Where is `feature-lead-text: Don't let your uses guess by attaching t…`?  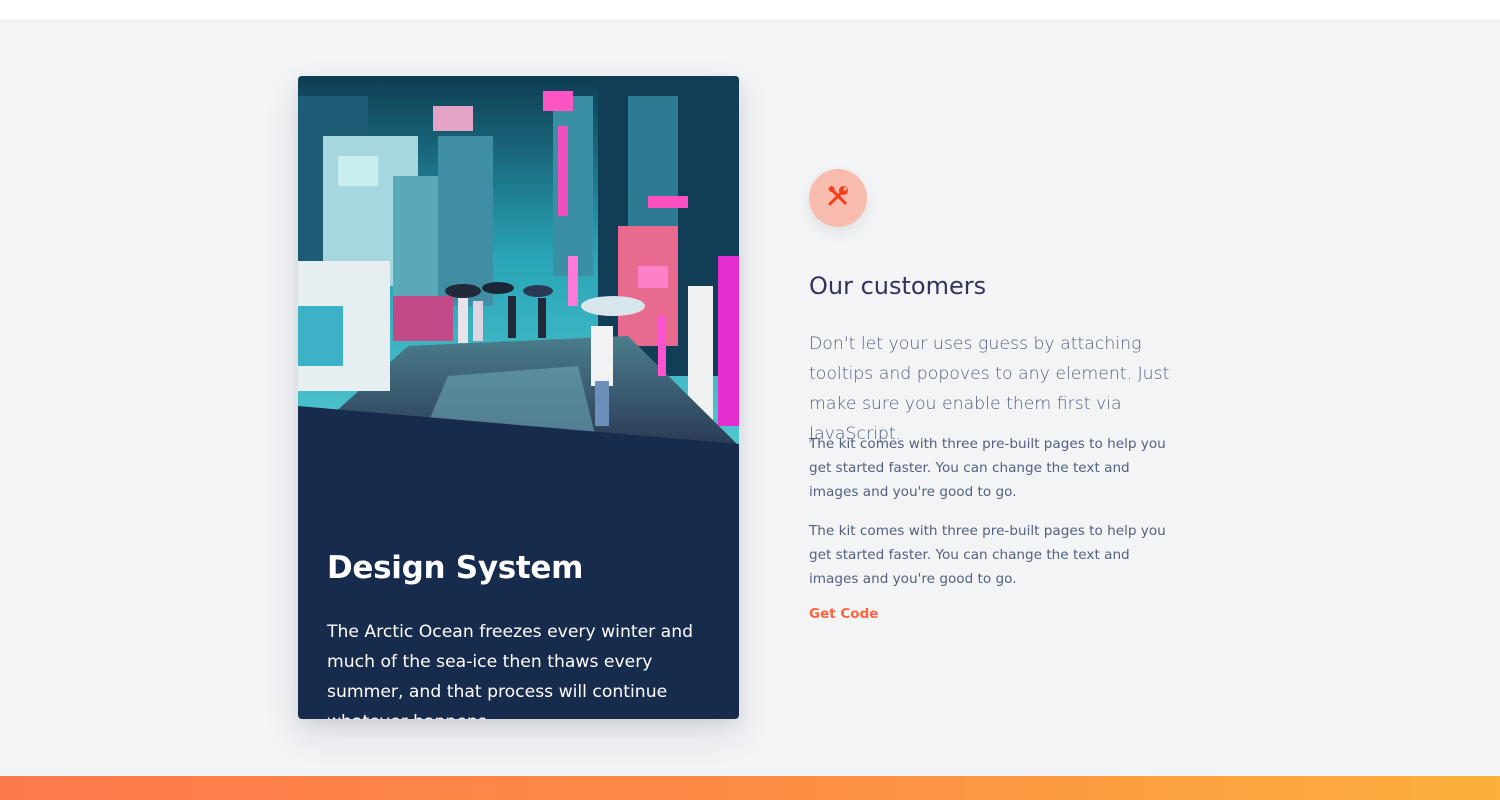 feature-lead-text: Don't let your uses guess by attaching t… is located at coordinates (989, 389).